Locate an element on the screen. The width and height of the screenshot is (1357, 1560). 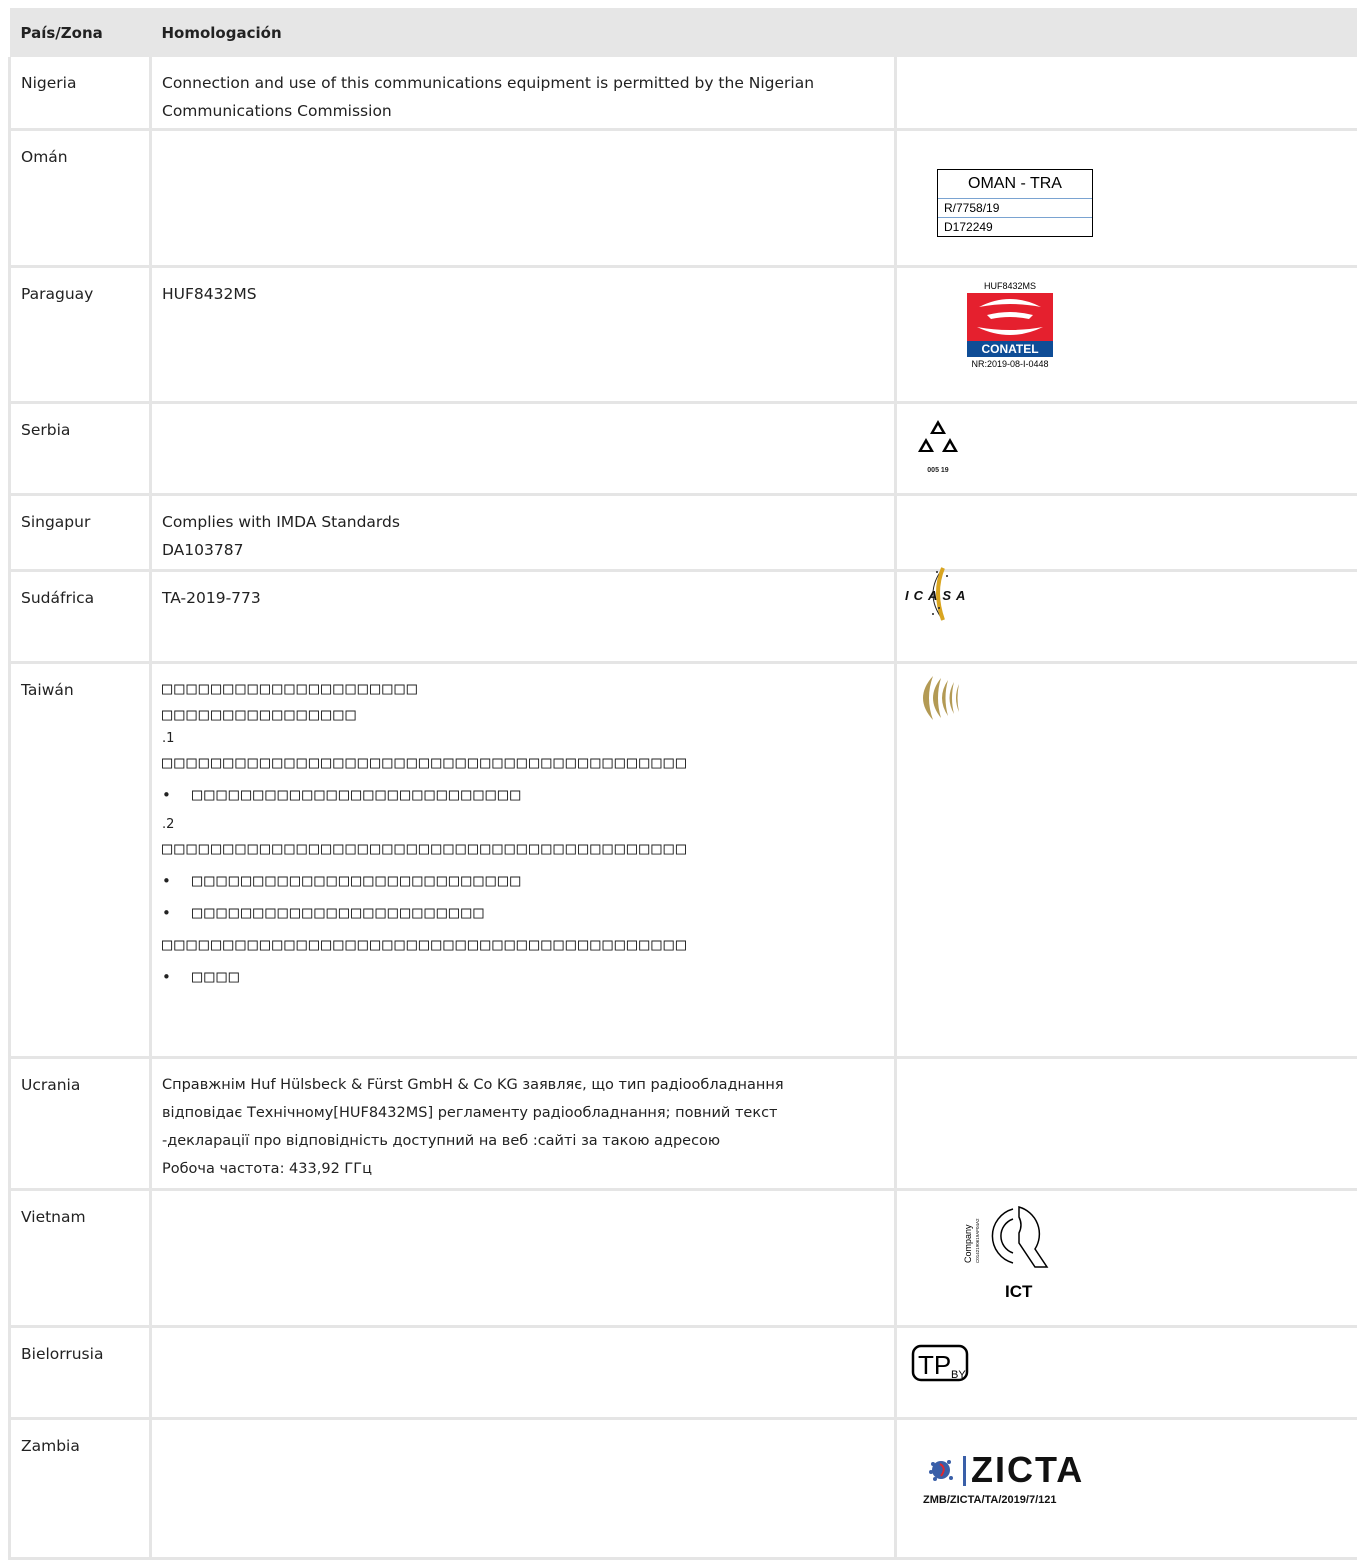
ict-logo-label: ICT is located at coordinates (1019, 1291).